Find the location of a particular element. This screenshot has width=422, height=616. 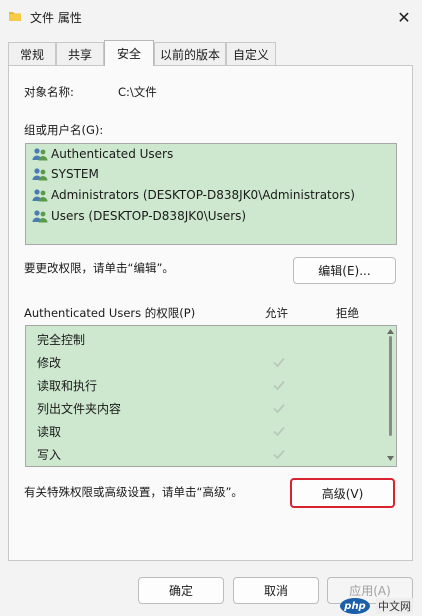

cancel-button: 取消 is located at coordinates (276, 590).